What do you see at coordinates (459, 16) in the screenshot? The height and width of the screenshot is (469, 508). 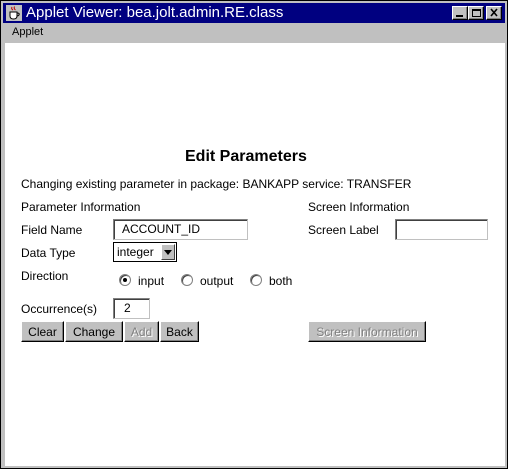 I see `minimize-icon` at bounding box center [459, 16].